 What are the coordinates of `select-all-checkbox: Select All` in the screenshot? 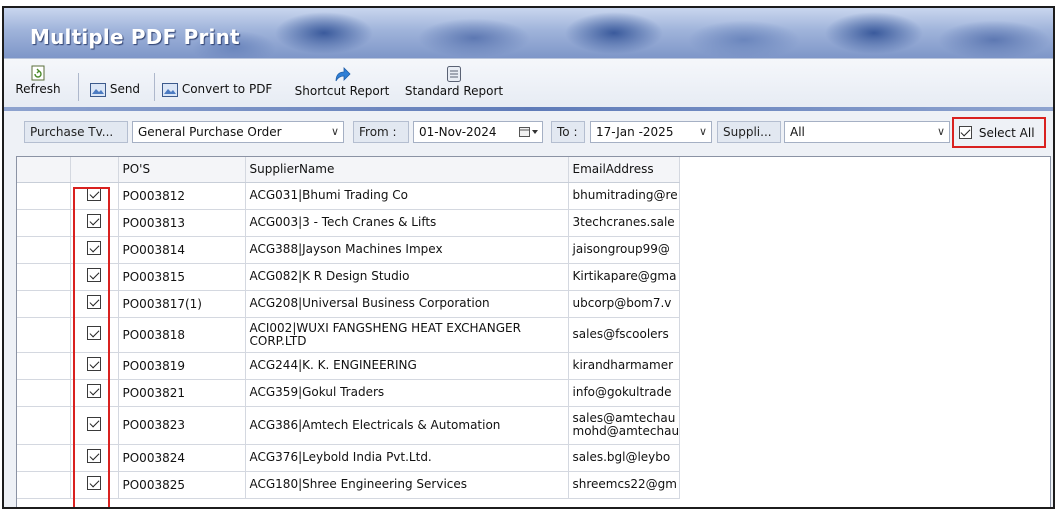 It's located at (997, 132).